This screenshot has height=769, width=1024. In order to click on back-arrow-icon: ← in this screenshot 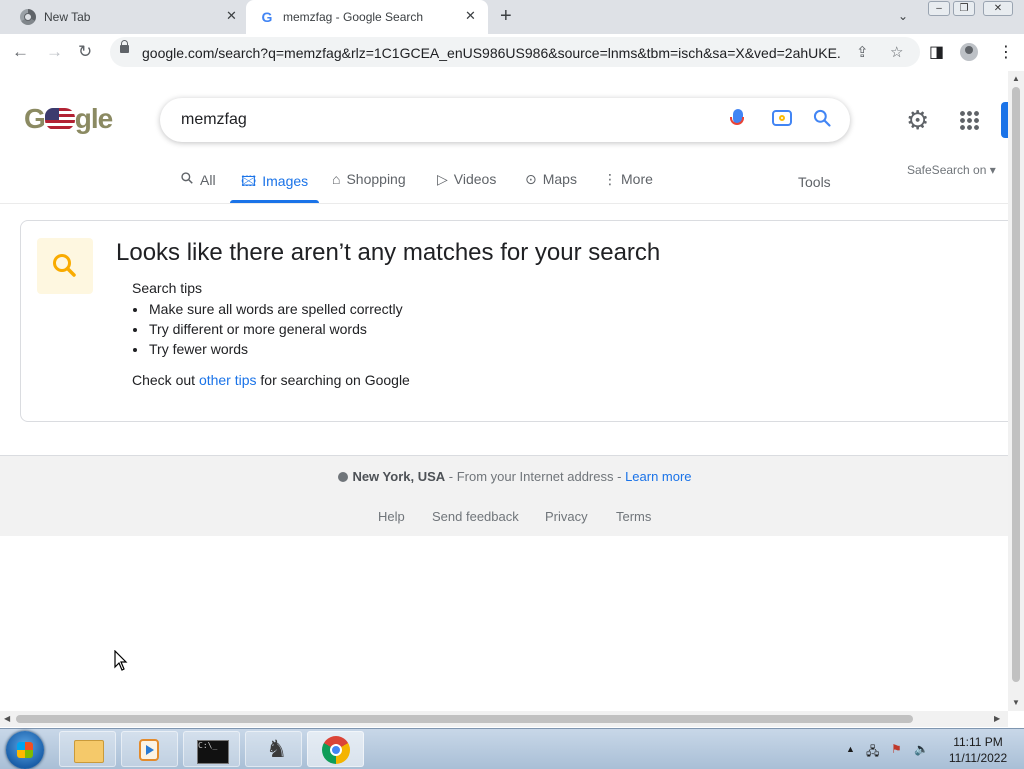, I will do `click(20, 52)`.